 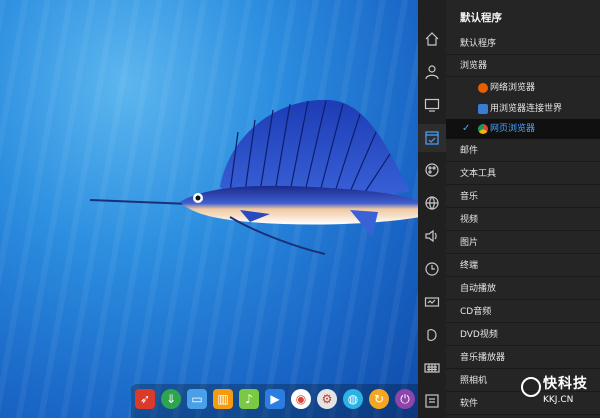 I want to click on browser-option-chrome: ✓ 网页浏览器, so click(x=523, y=129).